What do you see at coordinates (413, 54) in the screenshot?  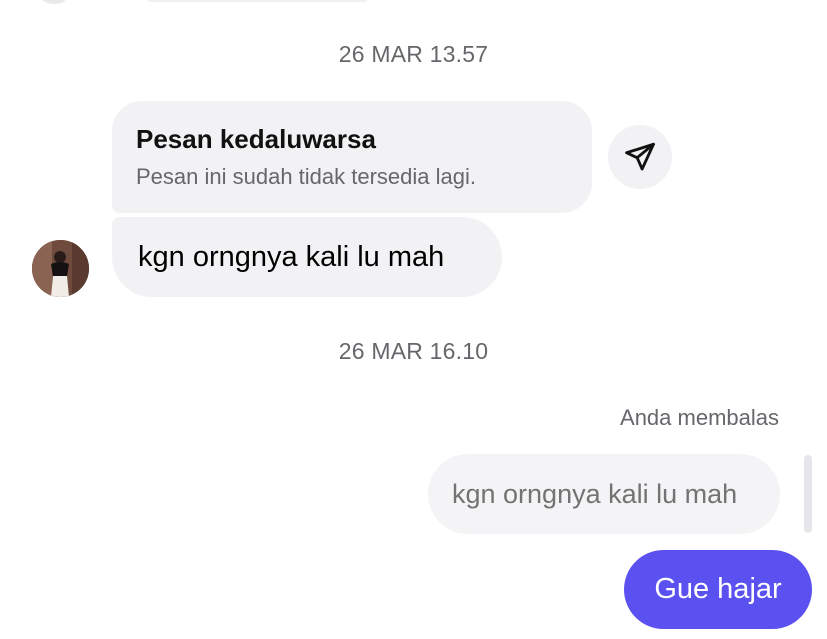 I see `timestamp-divider: 26 MAR 13.57` at bounding box center [413, 54].